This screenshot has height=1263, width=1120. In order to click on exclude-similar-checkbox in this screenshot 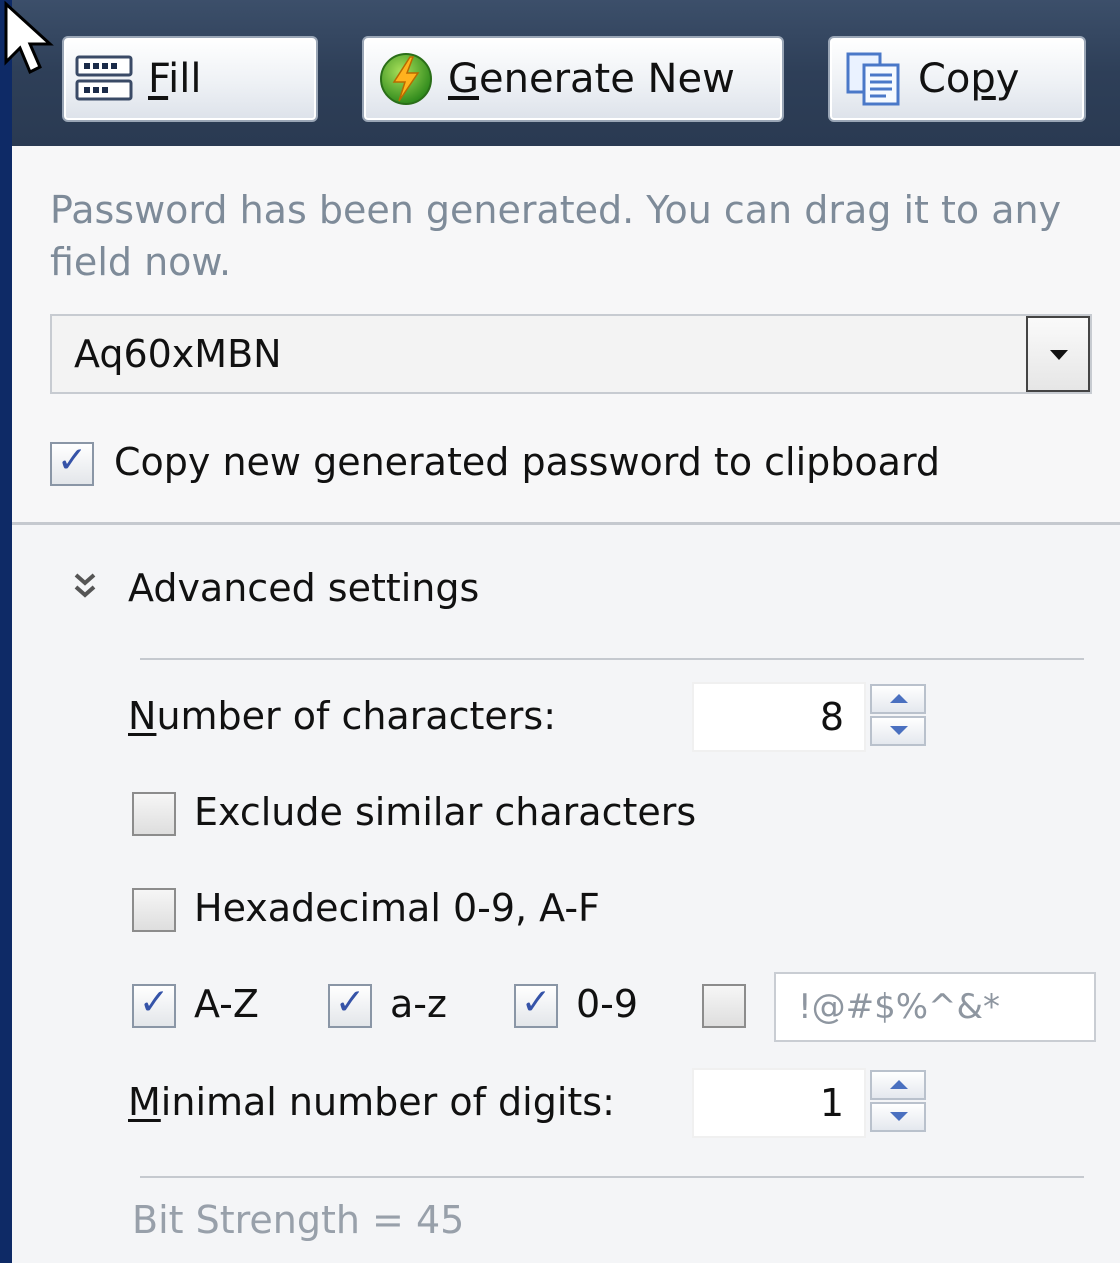, I will do `click(154, 814)`.